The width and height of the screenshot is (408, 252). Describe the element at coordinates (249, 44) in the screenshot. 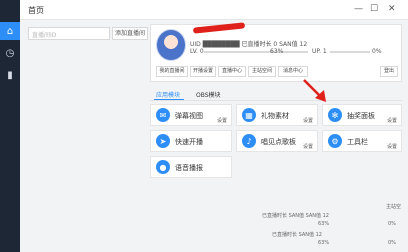

I see `uid-line: UID ████████ 已直播时长 0 SAN值 12` at that location.